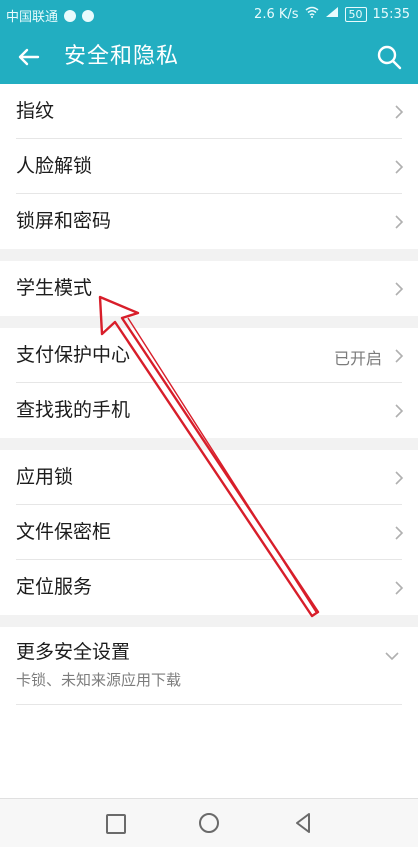 The width and height of the screenshot is (418, 847). What do you see at coordinates (54, 288) in the screenshot?
I see `list-item-label: 学生模式` at bounding box center [54, 288].